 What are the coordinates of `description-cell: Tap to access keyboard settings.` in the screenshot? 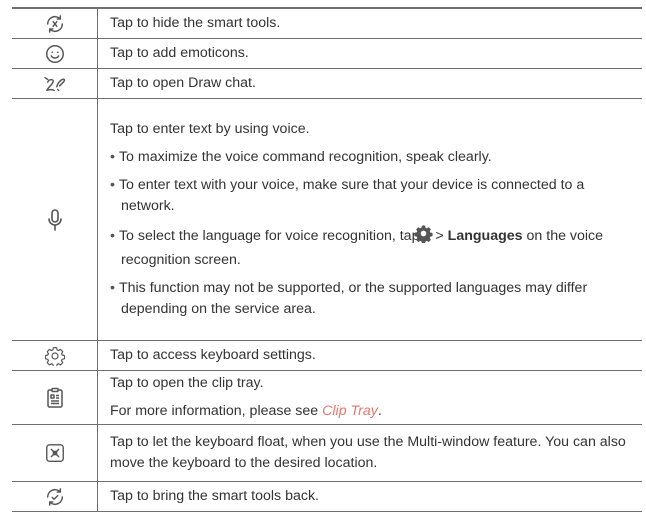 It's located at (369, 355).